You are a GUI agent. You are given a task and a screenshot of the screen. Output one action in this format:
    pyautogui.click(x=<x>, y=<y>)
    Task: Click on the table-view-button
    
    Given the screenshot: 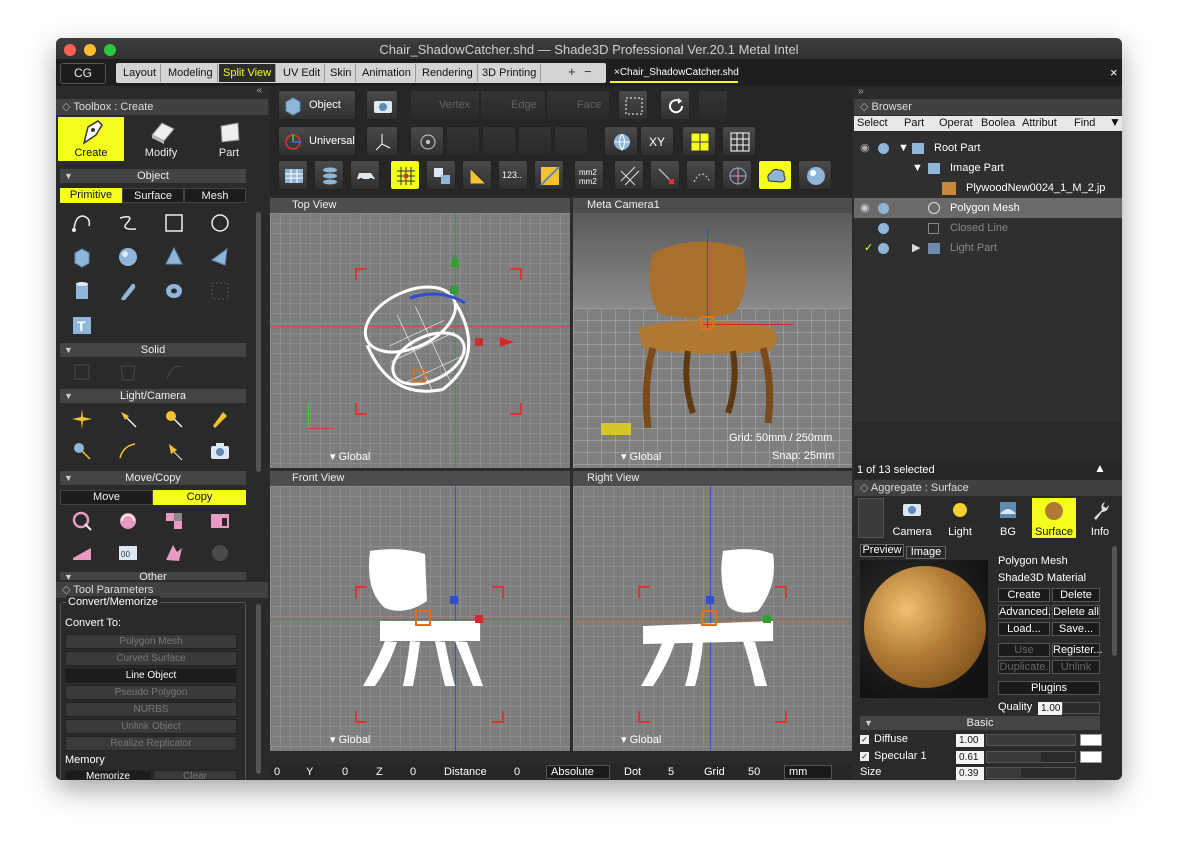 What is the action you would take?
    pyautogui.click(x=293, y=175)
    